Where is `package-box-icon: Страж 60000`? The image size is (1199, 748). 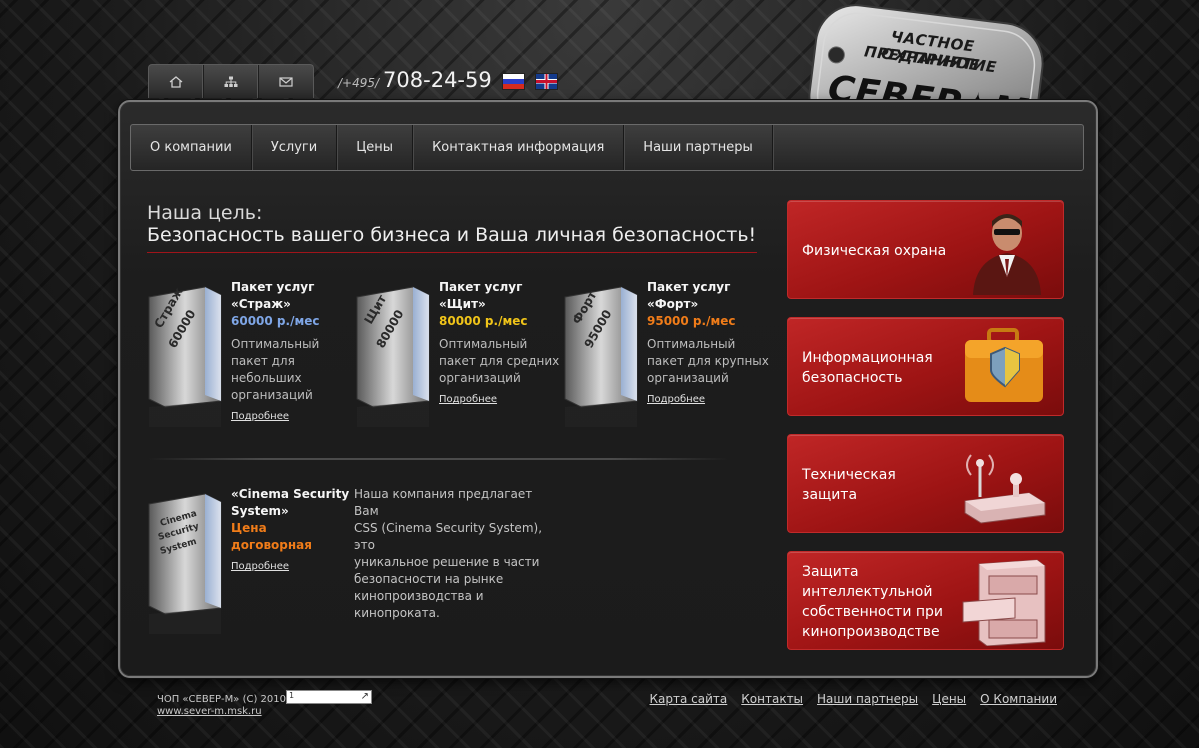
package-box-icon: Страж 60000 is located at coordinates (185, 356).